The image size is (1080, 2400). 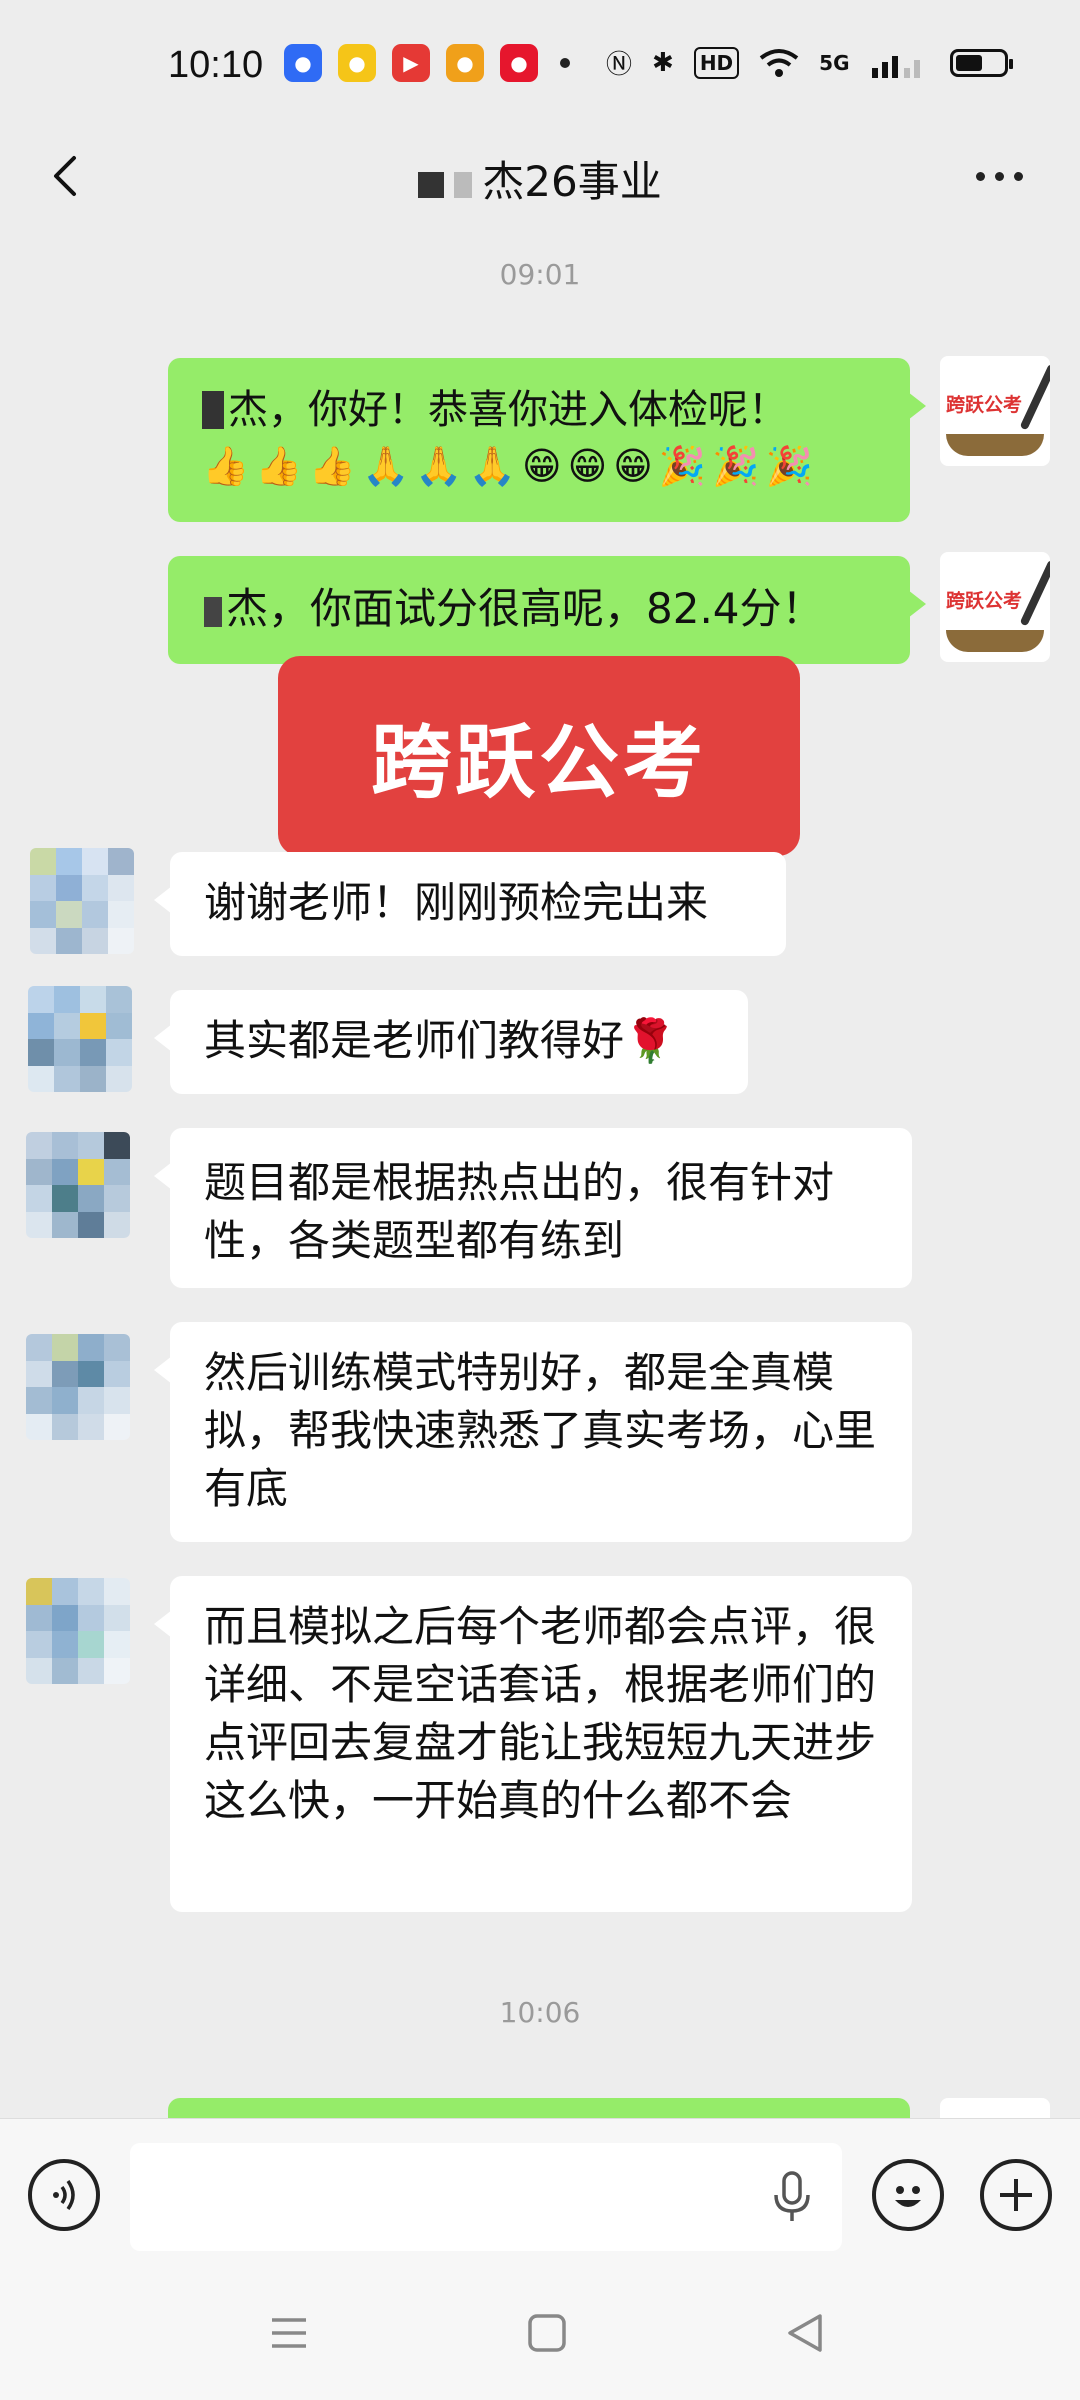 What do you see at coordinates (792, 2197) in the screenshot?
I see `microphone-icon` at bounding box center [792, 2197].